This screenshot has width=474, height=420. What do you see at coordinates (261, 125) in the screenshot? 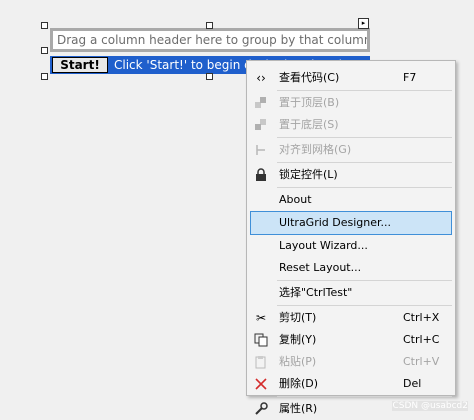
I see `send-to-back-icon` at bounding box center [261, 125].